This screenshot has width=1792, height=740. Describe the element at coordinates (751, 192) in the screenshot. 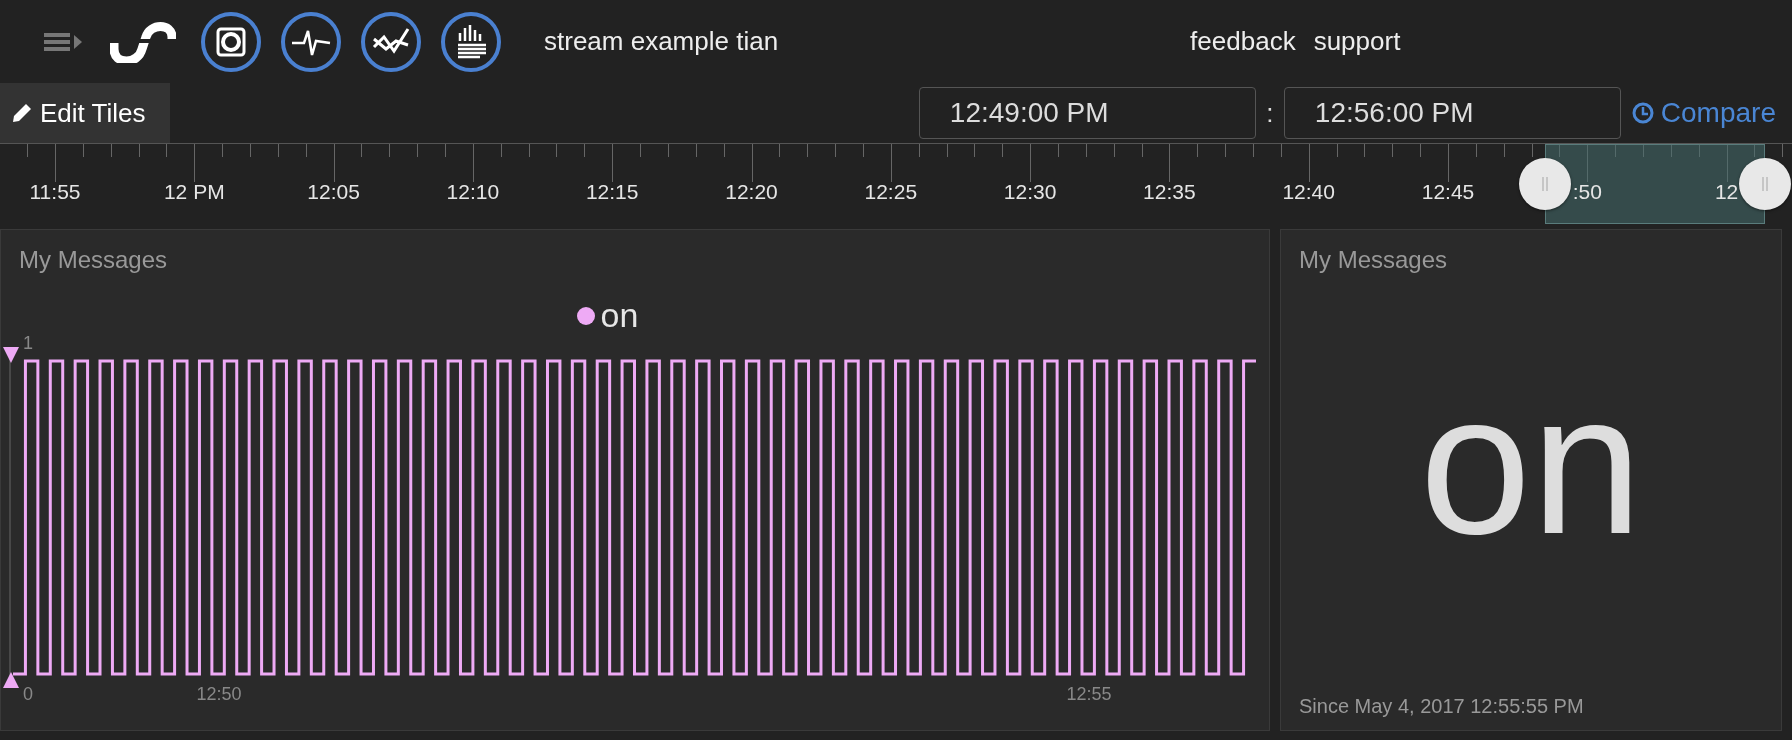

I see `time-axis-label: 12:20` at that location.